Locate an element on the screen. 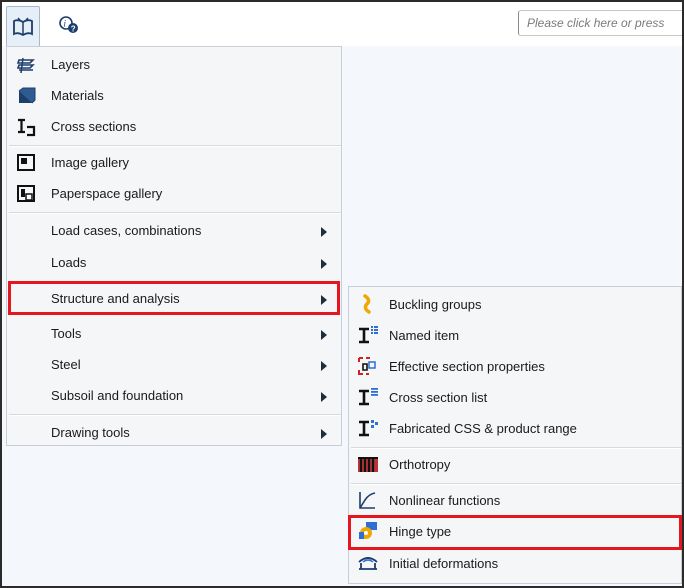  submenu-item-named-item: Named item is located at coordinates (515, 335).